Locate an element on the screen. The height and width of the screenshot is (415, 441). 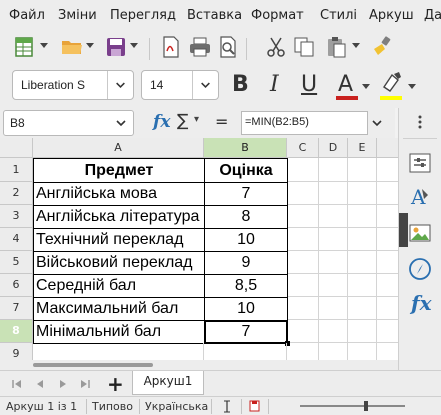
save-icon is located at coordinates (116, 47).